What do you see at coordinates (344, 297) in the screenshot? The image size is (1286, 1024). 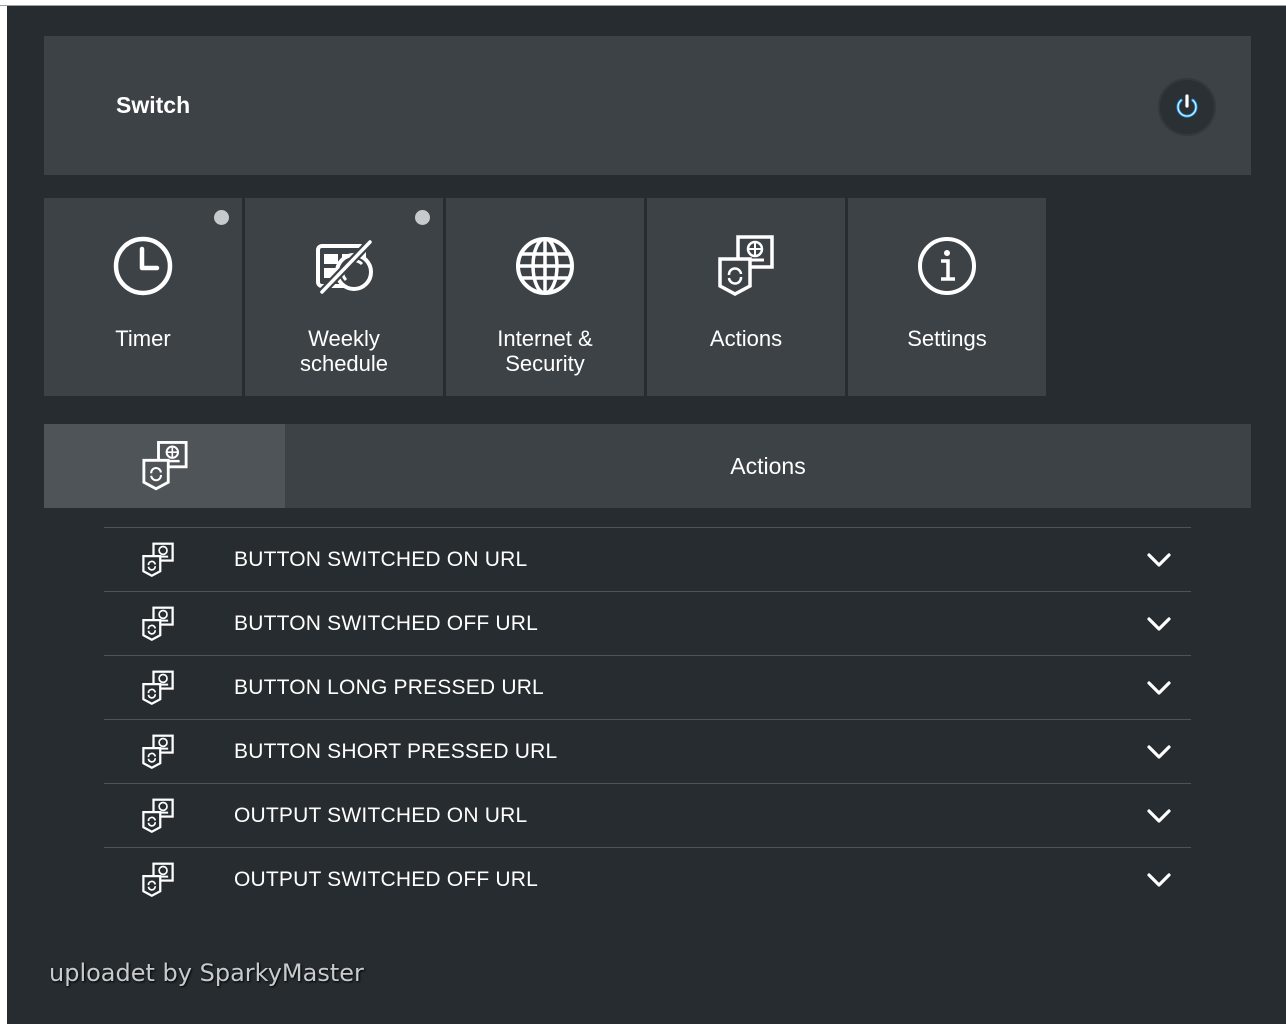 I see `tile-weekly-schedule: Weekly schedule` at bounding box center [344, 297].